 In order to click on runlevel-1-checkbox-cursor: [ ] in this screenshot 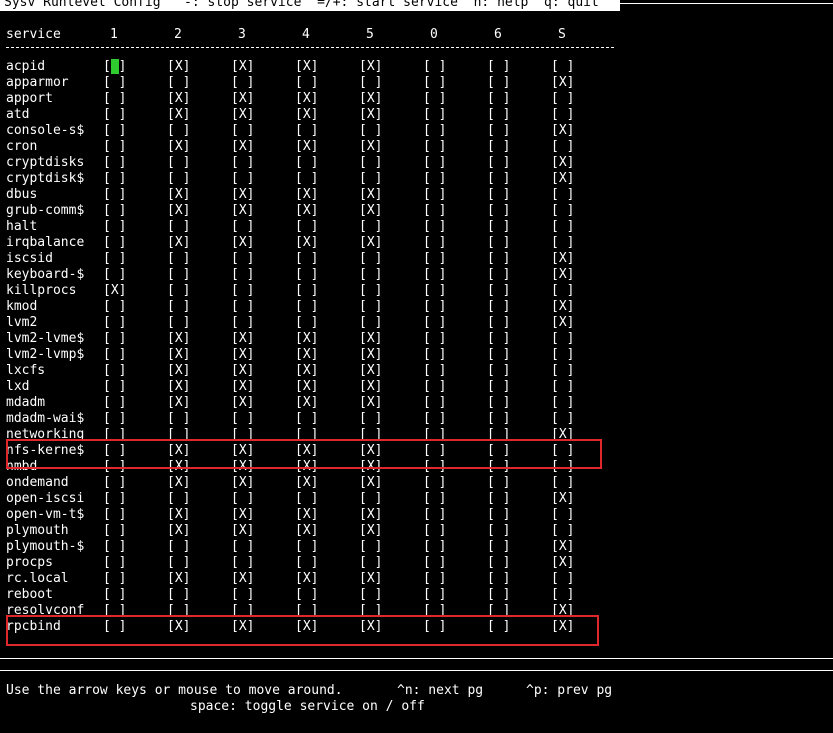, I will do `click(114, 67)`.